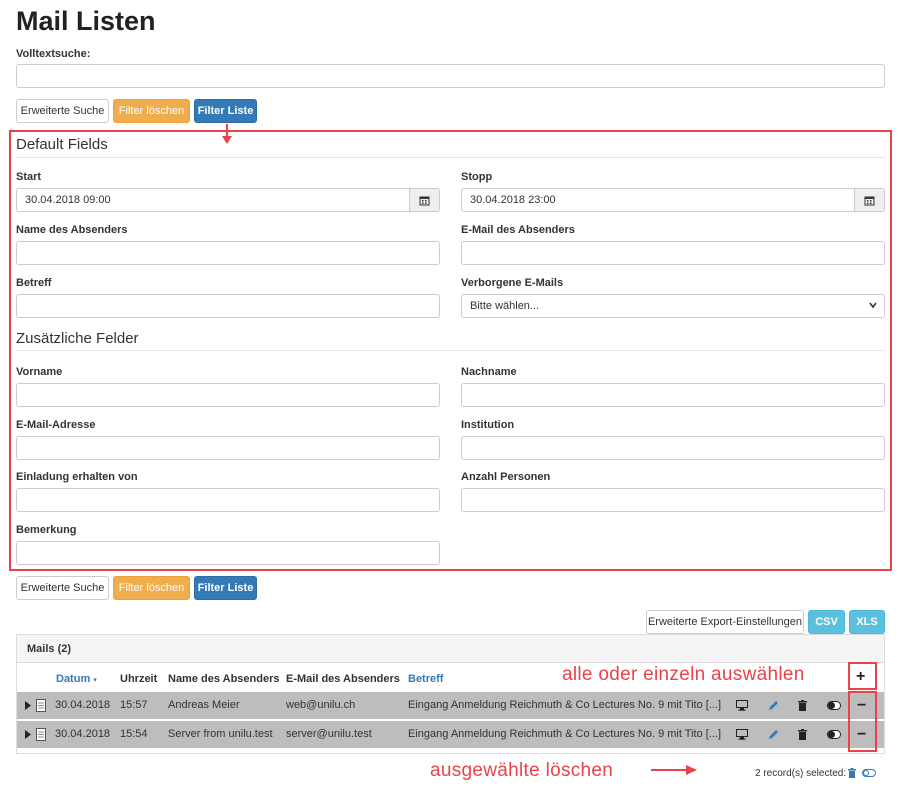 Image resolution: width=900 pixels, height=796 pixels. What do you see at coordinates (673, 395) in the screenshot?
I see `lastname-input` at bounding box center [673, 395].